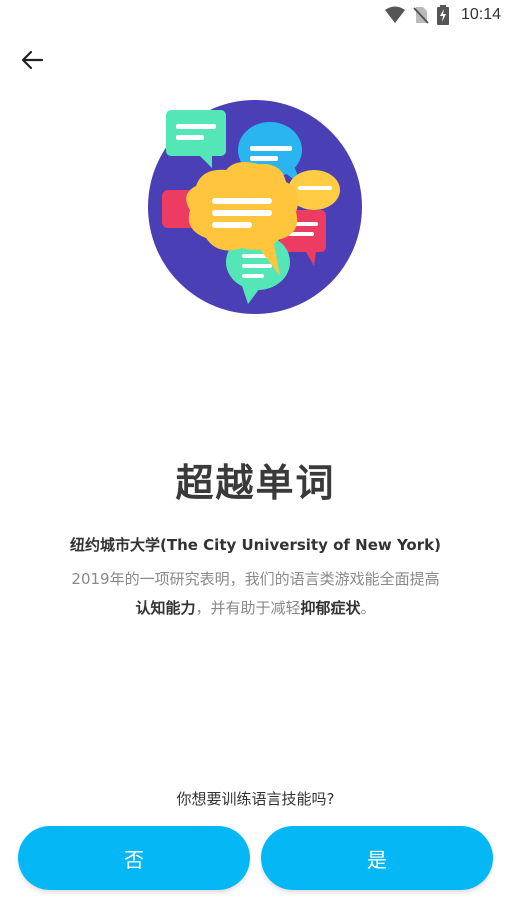 The width and height of the screenshot is (511, 908). I want to click on yes-button-label: 是, so click(377, 859).